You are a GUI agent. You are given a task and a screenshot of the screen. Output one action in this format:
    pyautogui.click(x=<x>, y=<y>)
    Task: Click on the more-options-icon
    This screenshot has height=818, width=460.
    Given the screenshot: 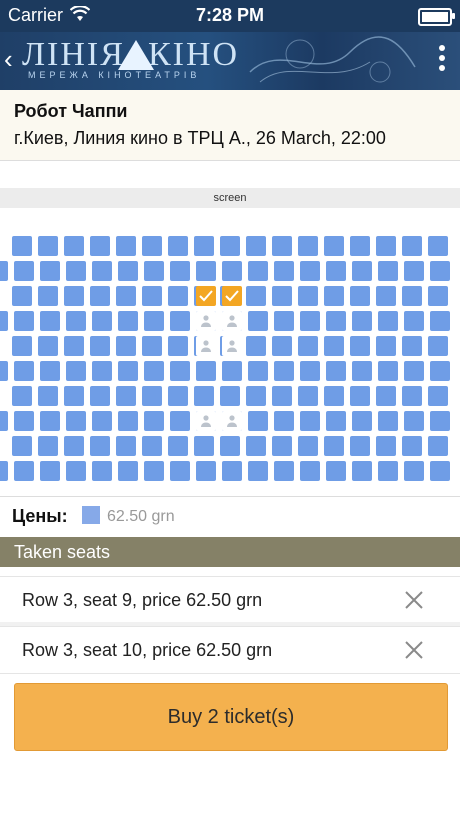 What is the action you would take?
    pyautogui.click(x=442, y=60)
    